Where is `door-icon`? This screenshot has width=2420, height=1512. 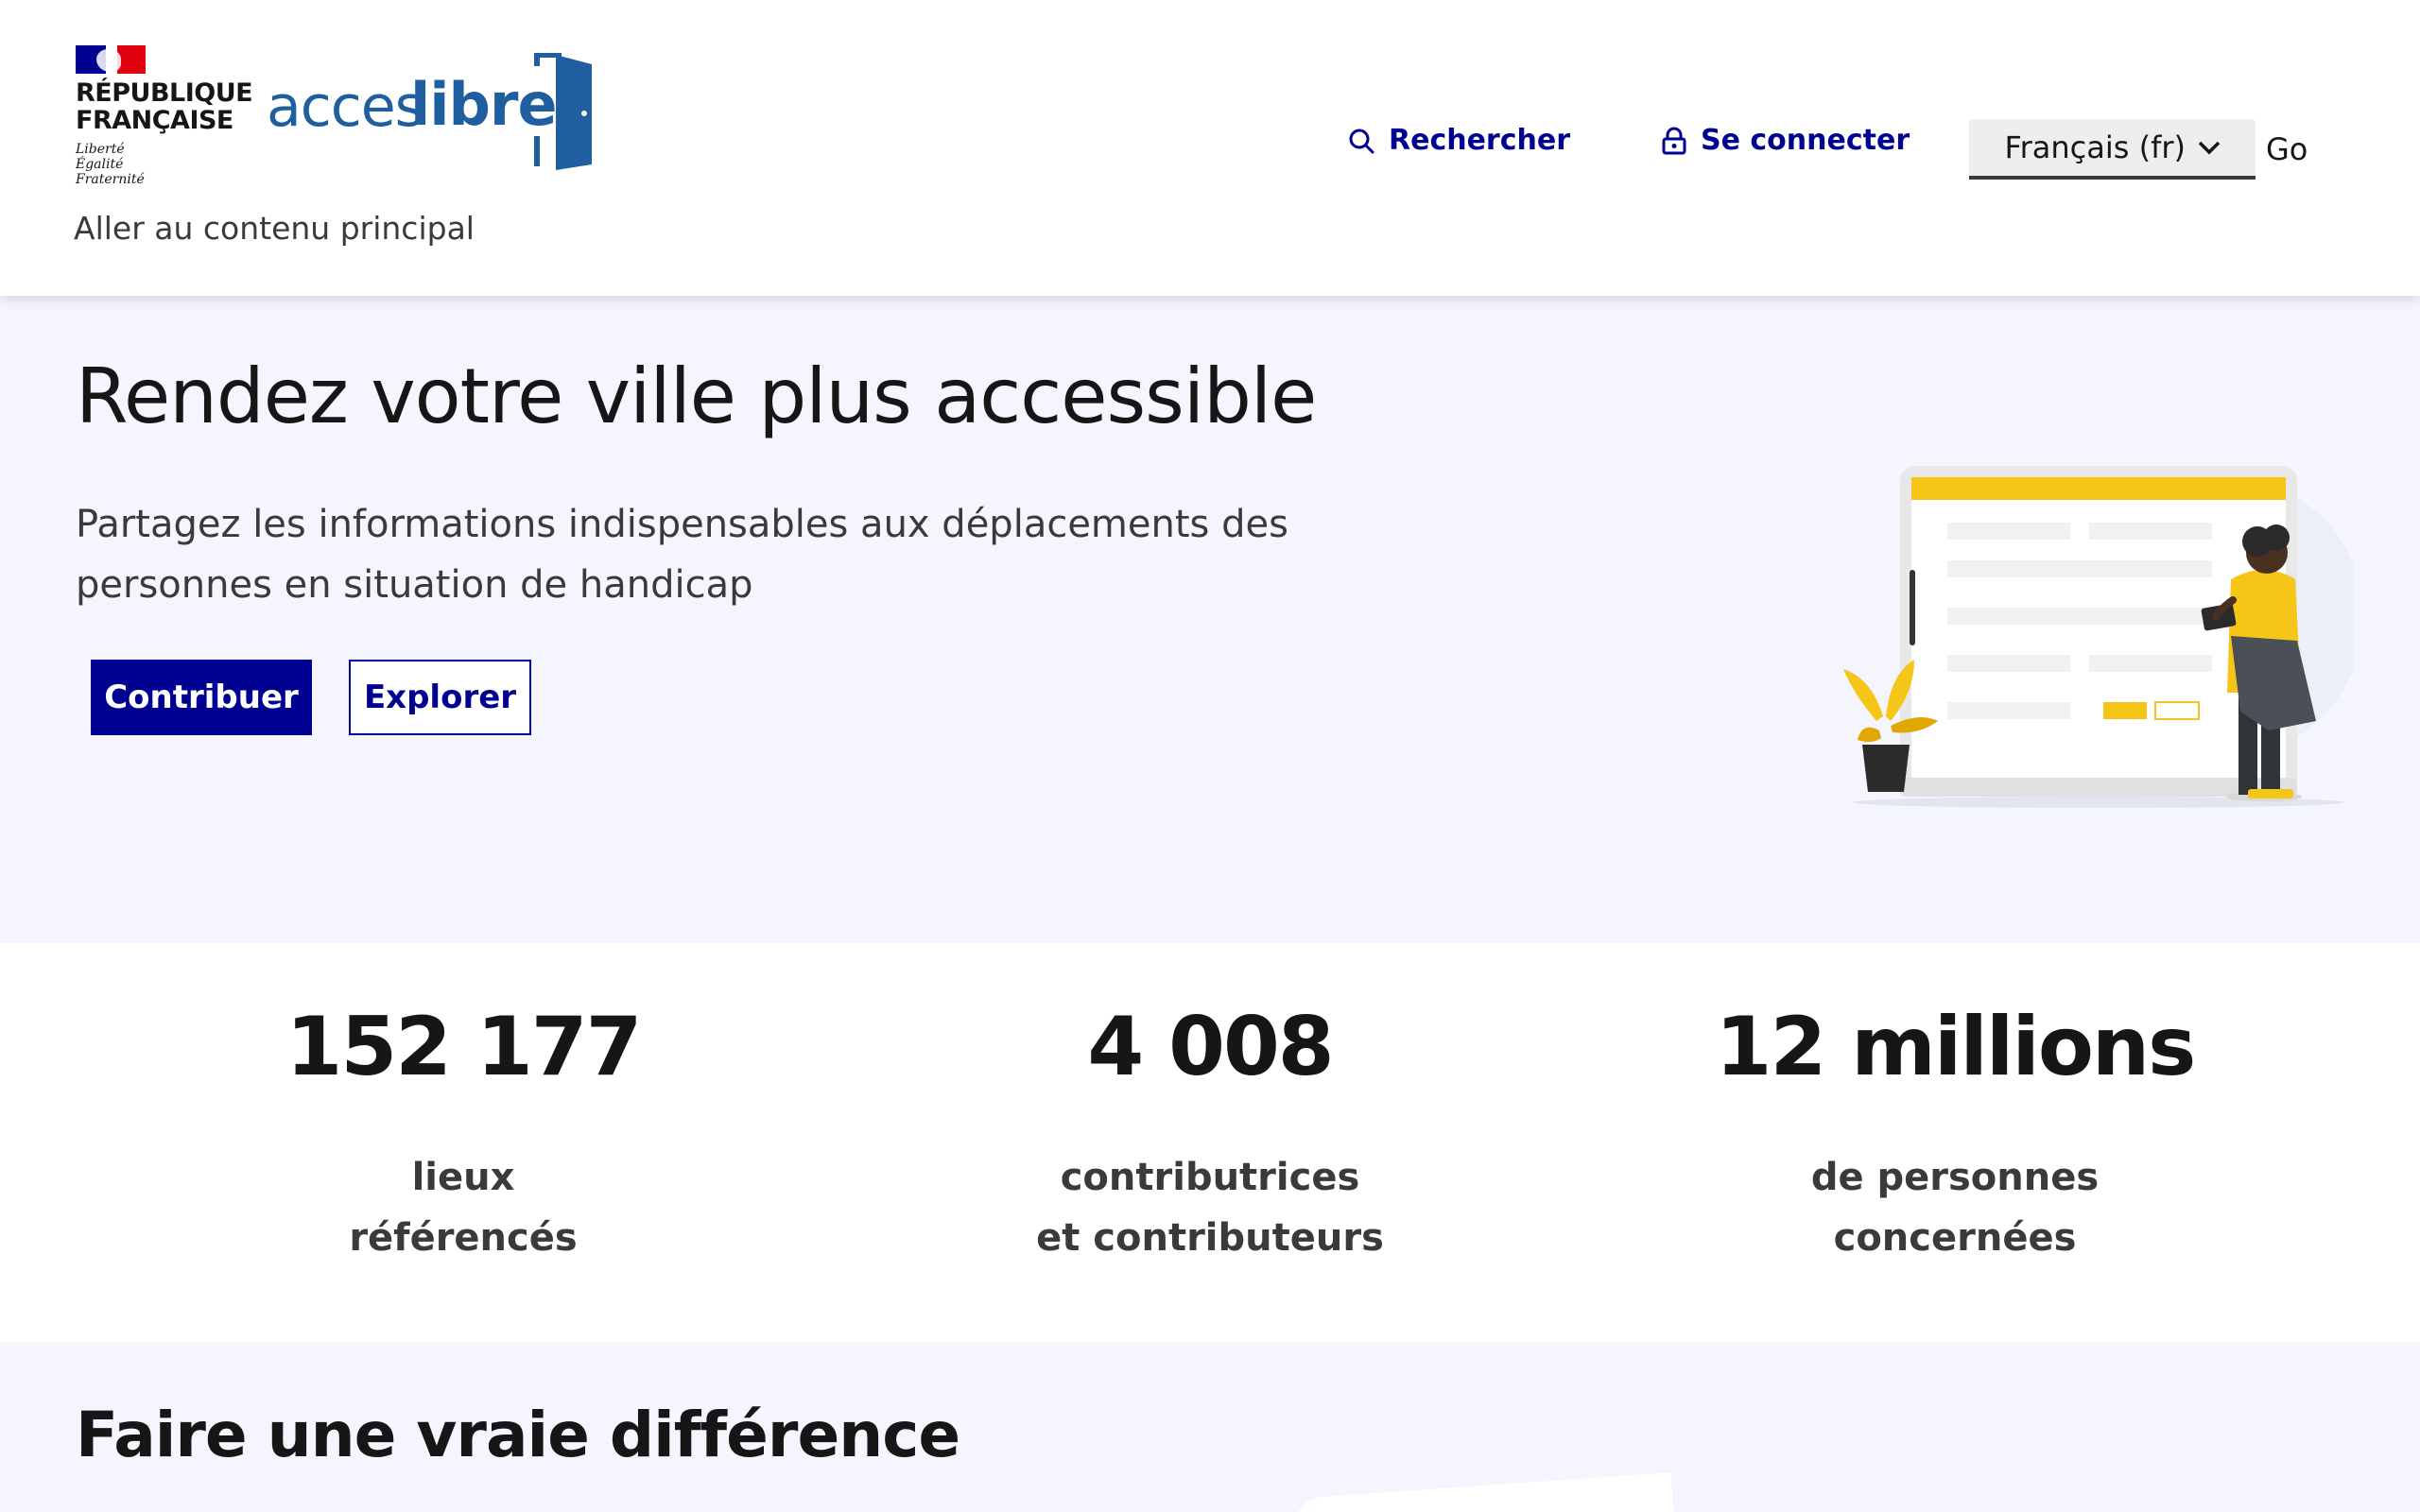
door-icon is located at coordinates (563, 111).